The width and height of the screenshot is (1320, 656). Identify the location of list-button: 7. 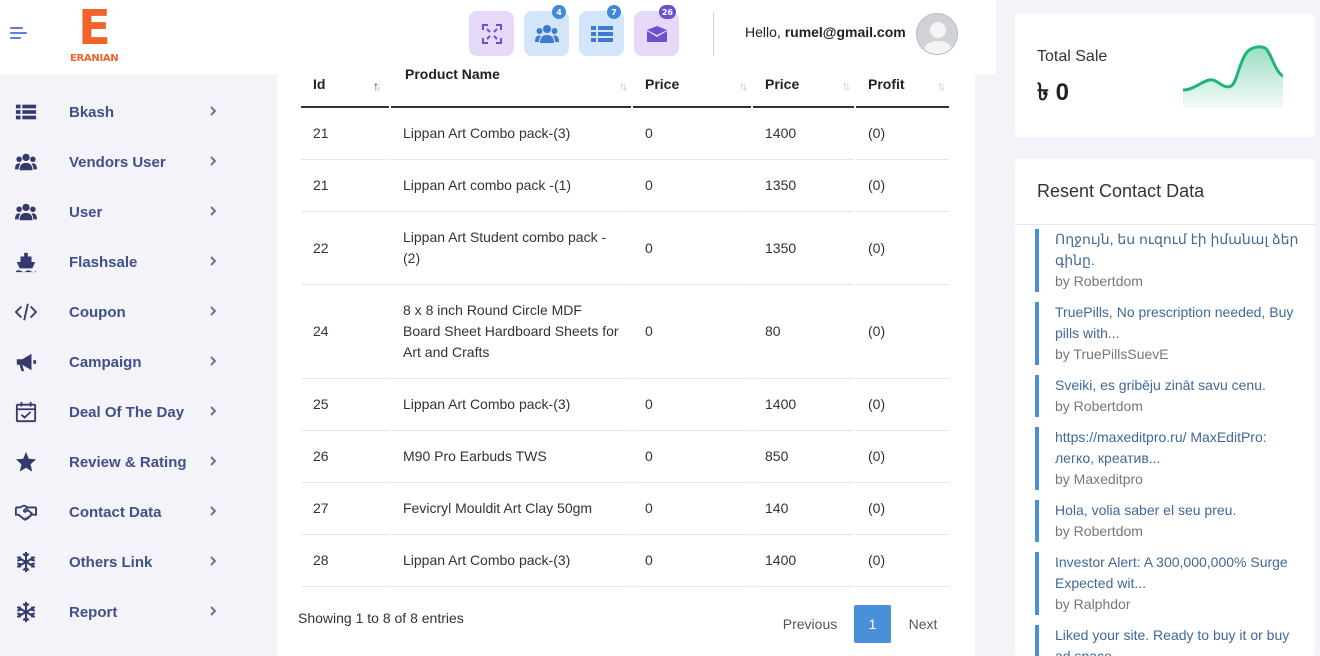
(601, 30).